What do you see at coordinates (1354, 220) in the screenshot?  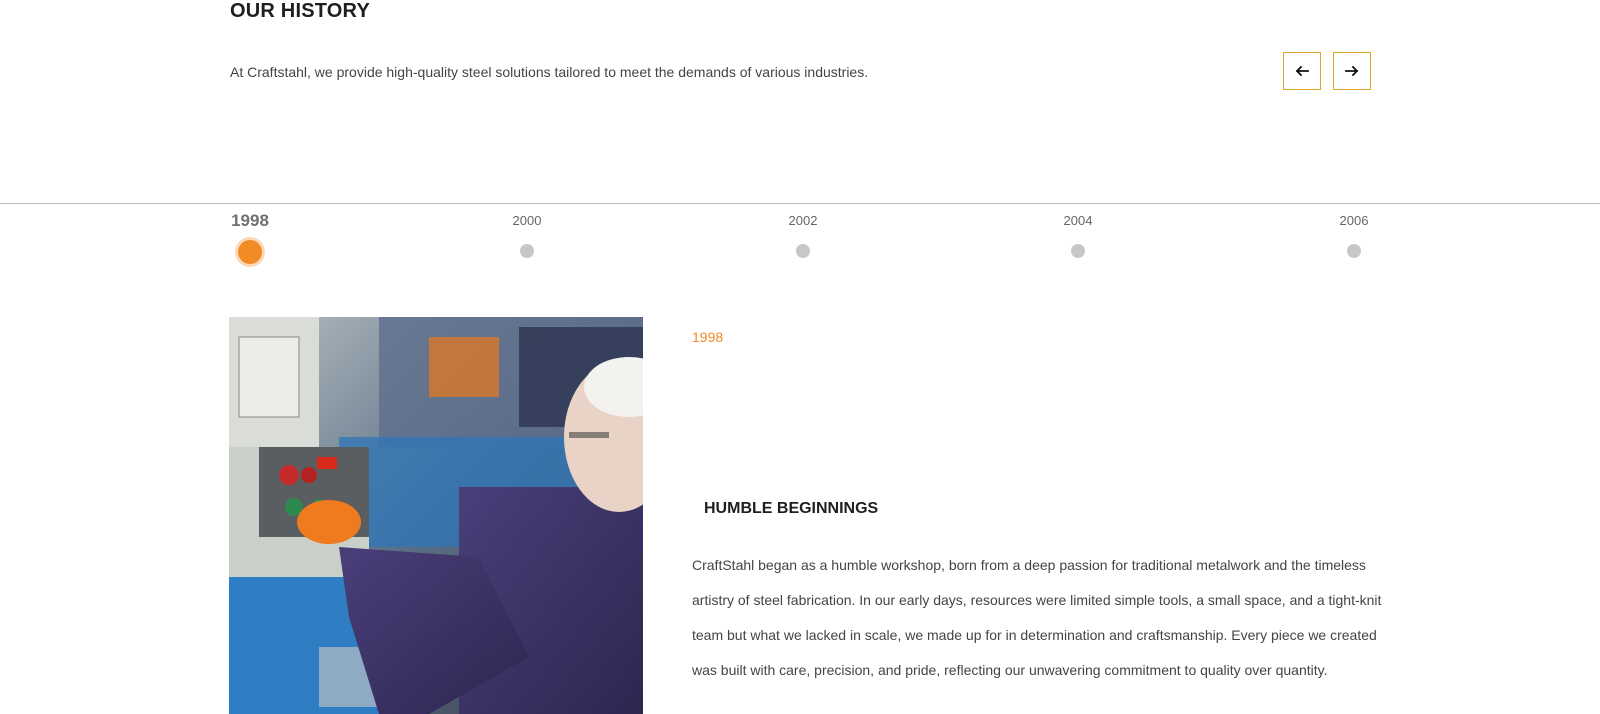 I see `timeline-year: 2006` at bounding box center [1354, 220].